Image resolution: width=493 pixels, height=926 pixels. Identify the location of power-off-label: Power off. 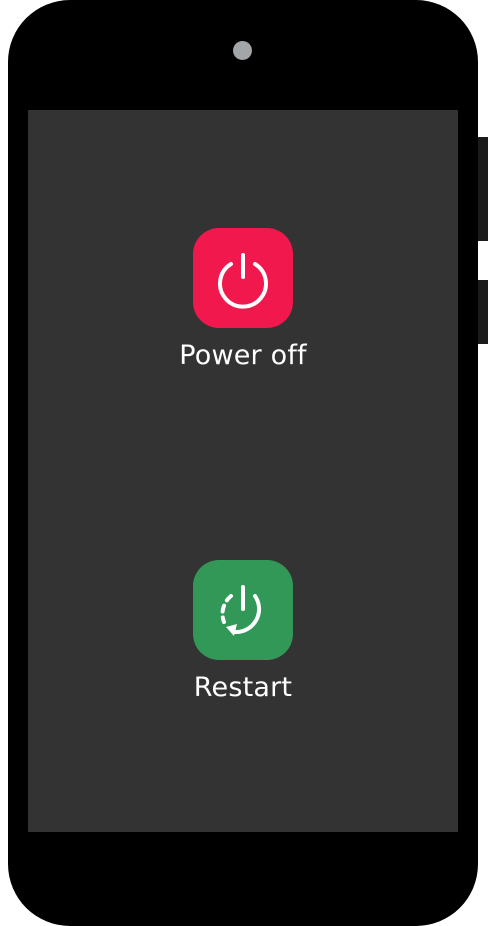
(243, 355).